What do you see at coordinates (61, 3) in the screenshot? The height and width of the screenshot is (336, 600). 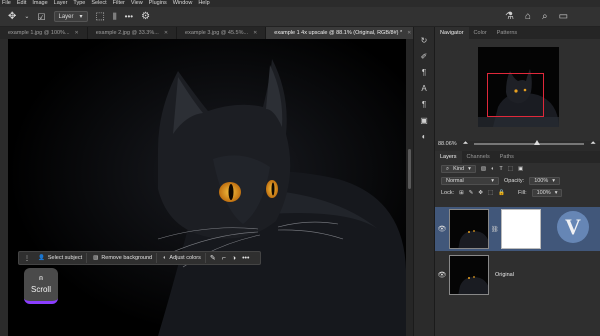 I see `menu-layer: Layer` at bounding box center [61, 3].